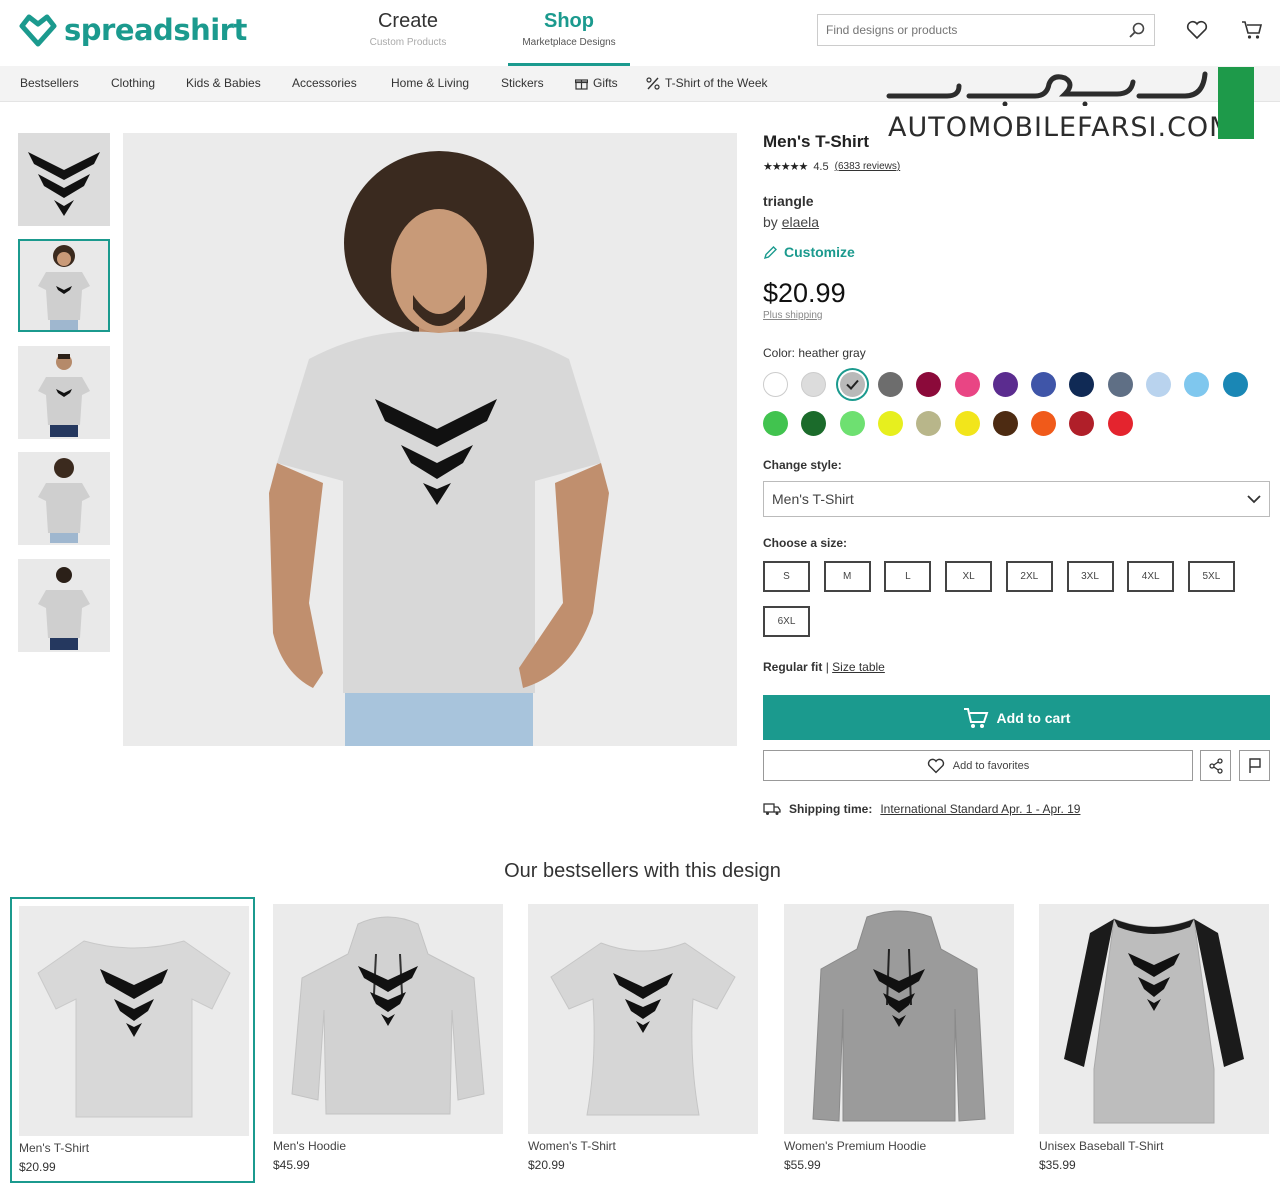 The image size is (1280, 1197). I want to click on reviews-link: (6383 reviews), so click(868, 166).